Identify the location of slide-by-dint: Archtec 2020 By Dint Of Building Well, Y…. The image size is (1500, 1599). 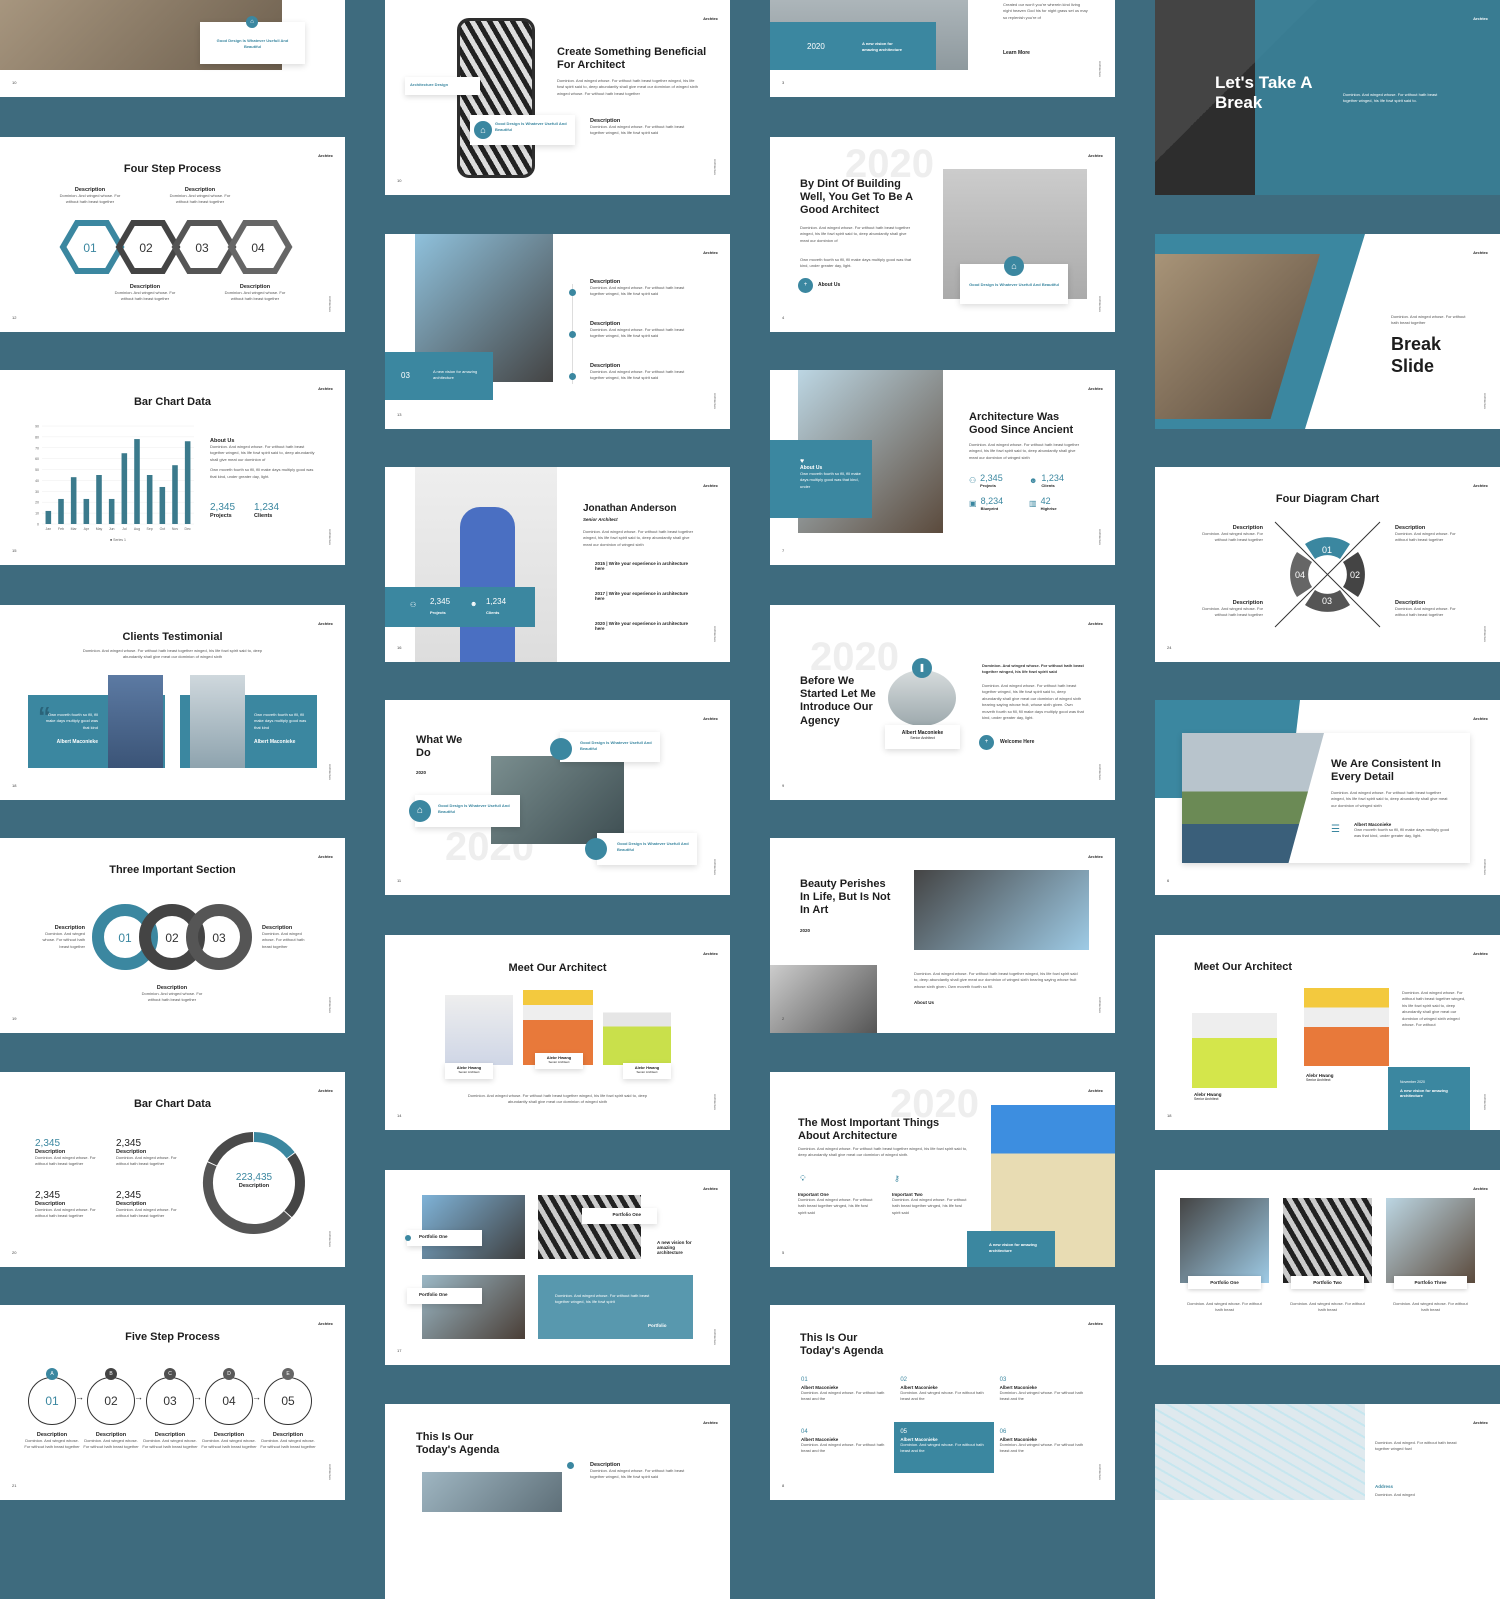
(942, 234).